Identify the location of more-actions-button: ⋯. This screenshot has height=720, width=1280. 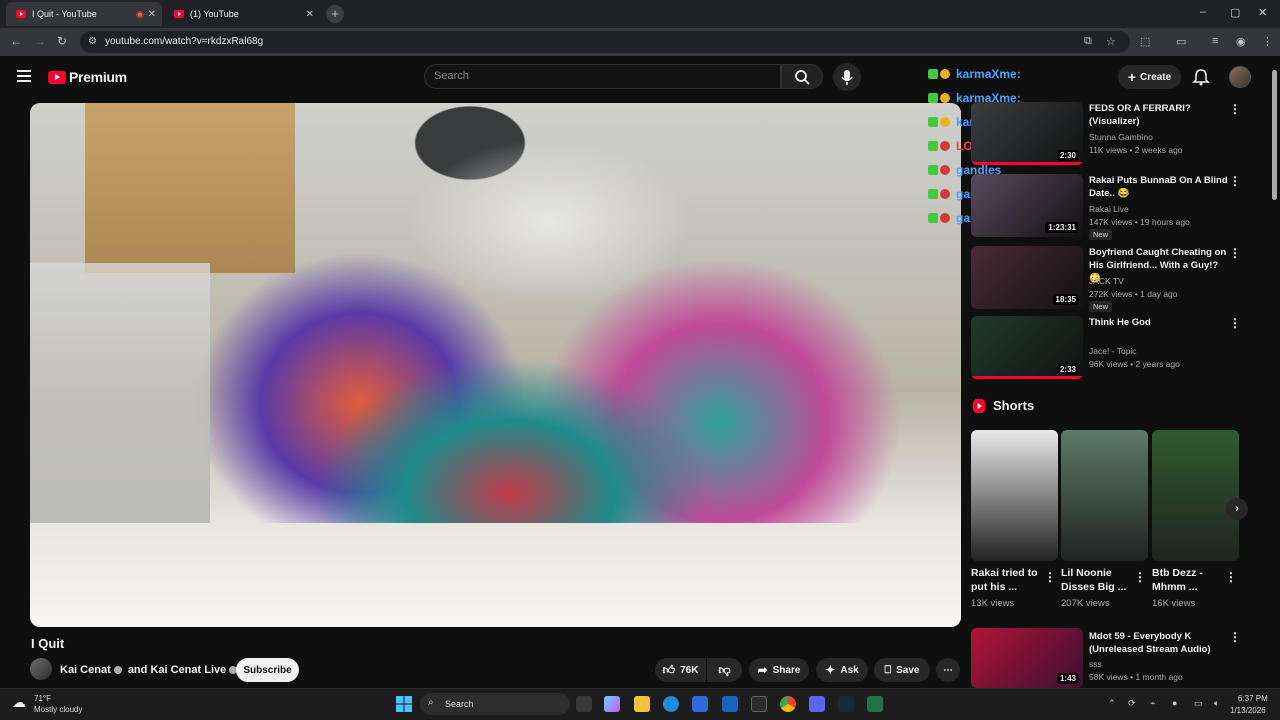
(948, 670).